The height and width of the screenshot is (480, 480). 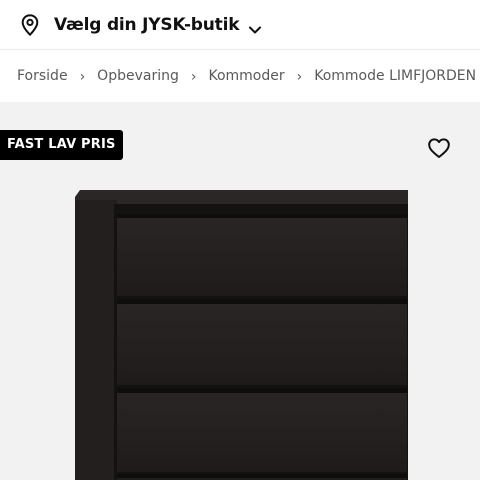 What do you see at coordinates (246, 76) in the screenshot?
I see `breadcrumb-link-kommoder: Kommoder` at bounding box center [246, 76].